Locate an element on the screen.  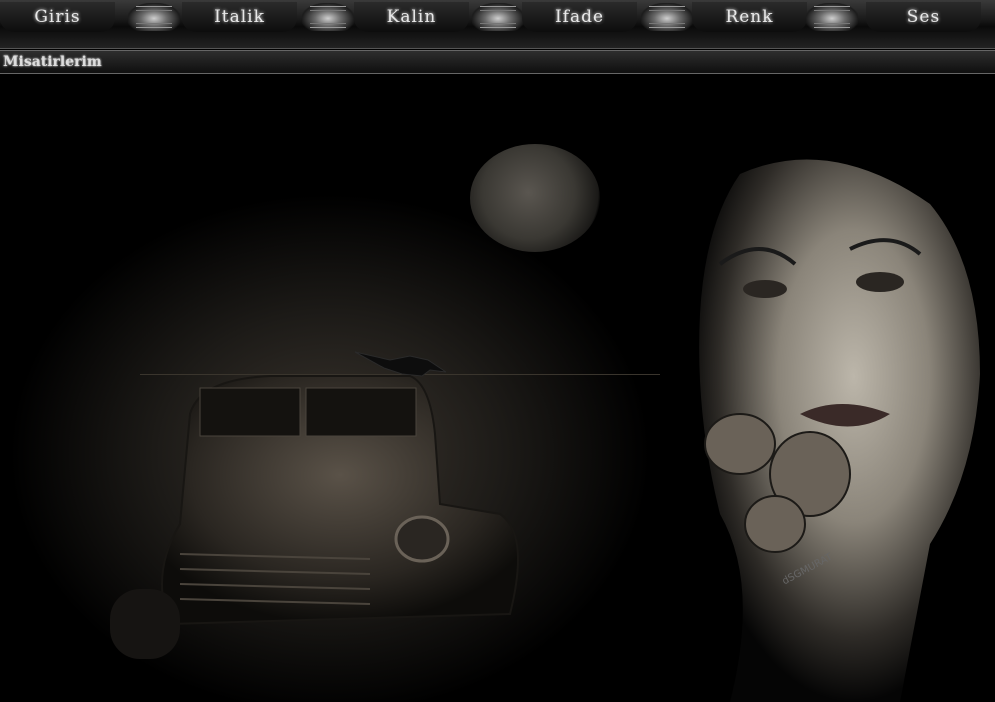
nav-item-label: Ifade is located at coordinates (579, 17).